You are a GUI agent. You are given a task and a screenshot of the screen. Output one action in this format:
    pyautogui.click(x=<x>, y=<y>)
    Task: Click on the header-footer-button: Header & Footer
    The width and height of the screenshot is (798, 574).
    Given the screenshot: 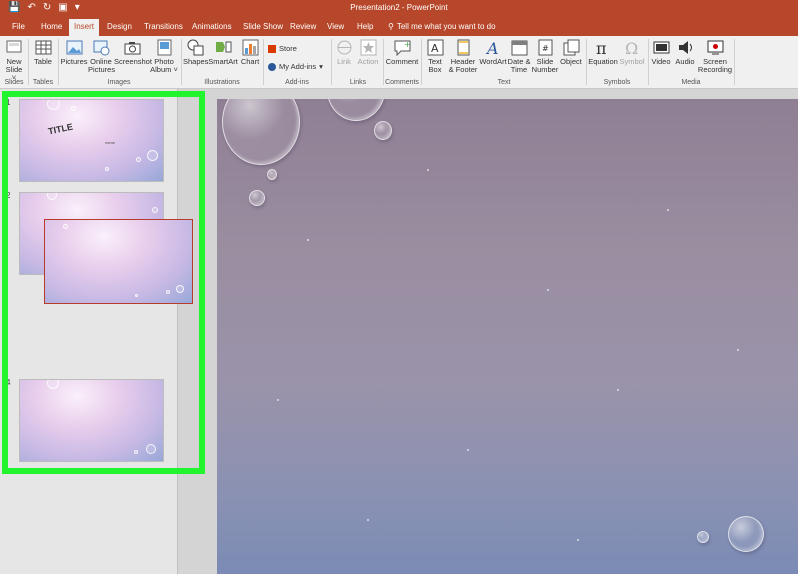 What is the action you would take?
    pyautogui.click(x=463, y=56)
    